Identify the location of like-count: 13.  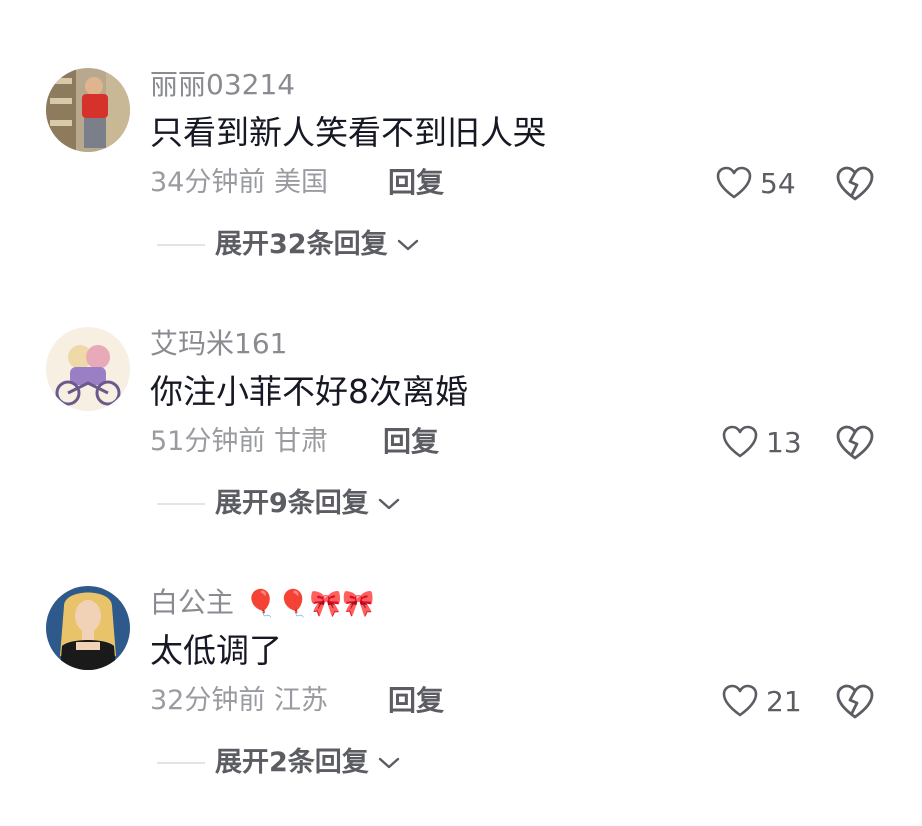
(784, 442).